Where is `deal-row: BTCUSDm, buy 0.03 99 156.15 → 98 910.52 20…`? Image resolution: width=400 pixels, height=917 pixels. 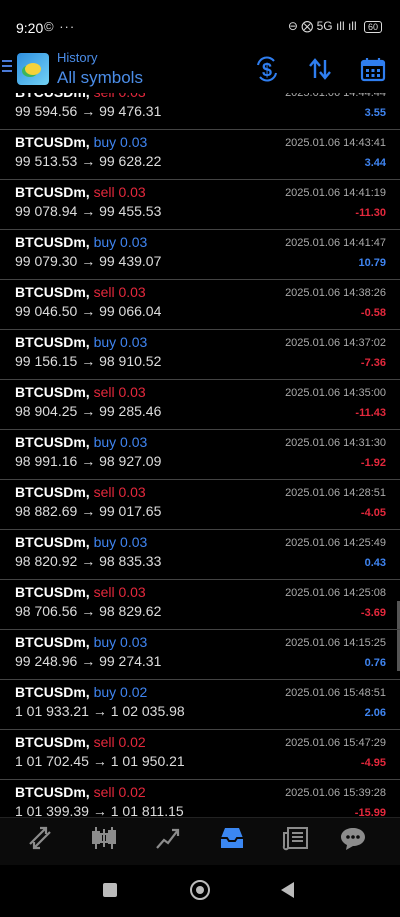
deal-row: BTCUSDm, buy 0.03 99 156.15 → 98 910.52 20… is located at coordinates (200, 354).